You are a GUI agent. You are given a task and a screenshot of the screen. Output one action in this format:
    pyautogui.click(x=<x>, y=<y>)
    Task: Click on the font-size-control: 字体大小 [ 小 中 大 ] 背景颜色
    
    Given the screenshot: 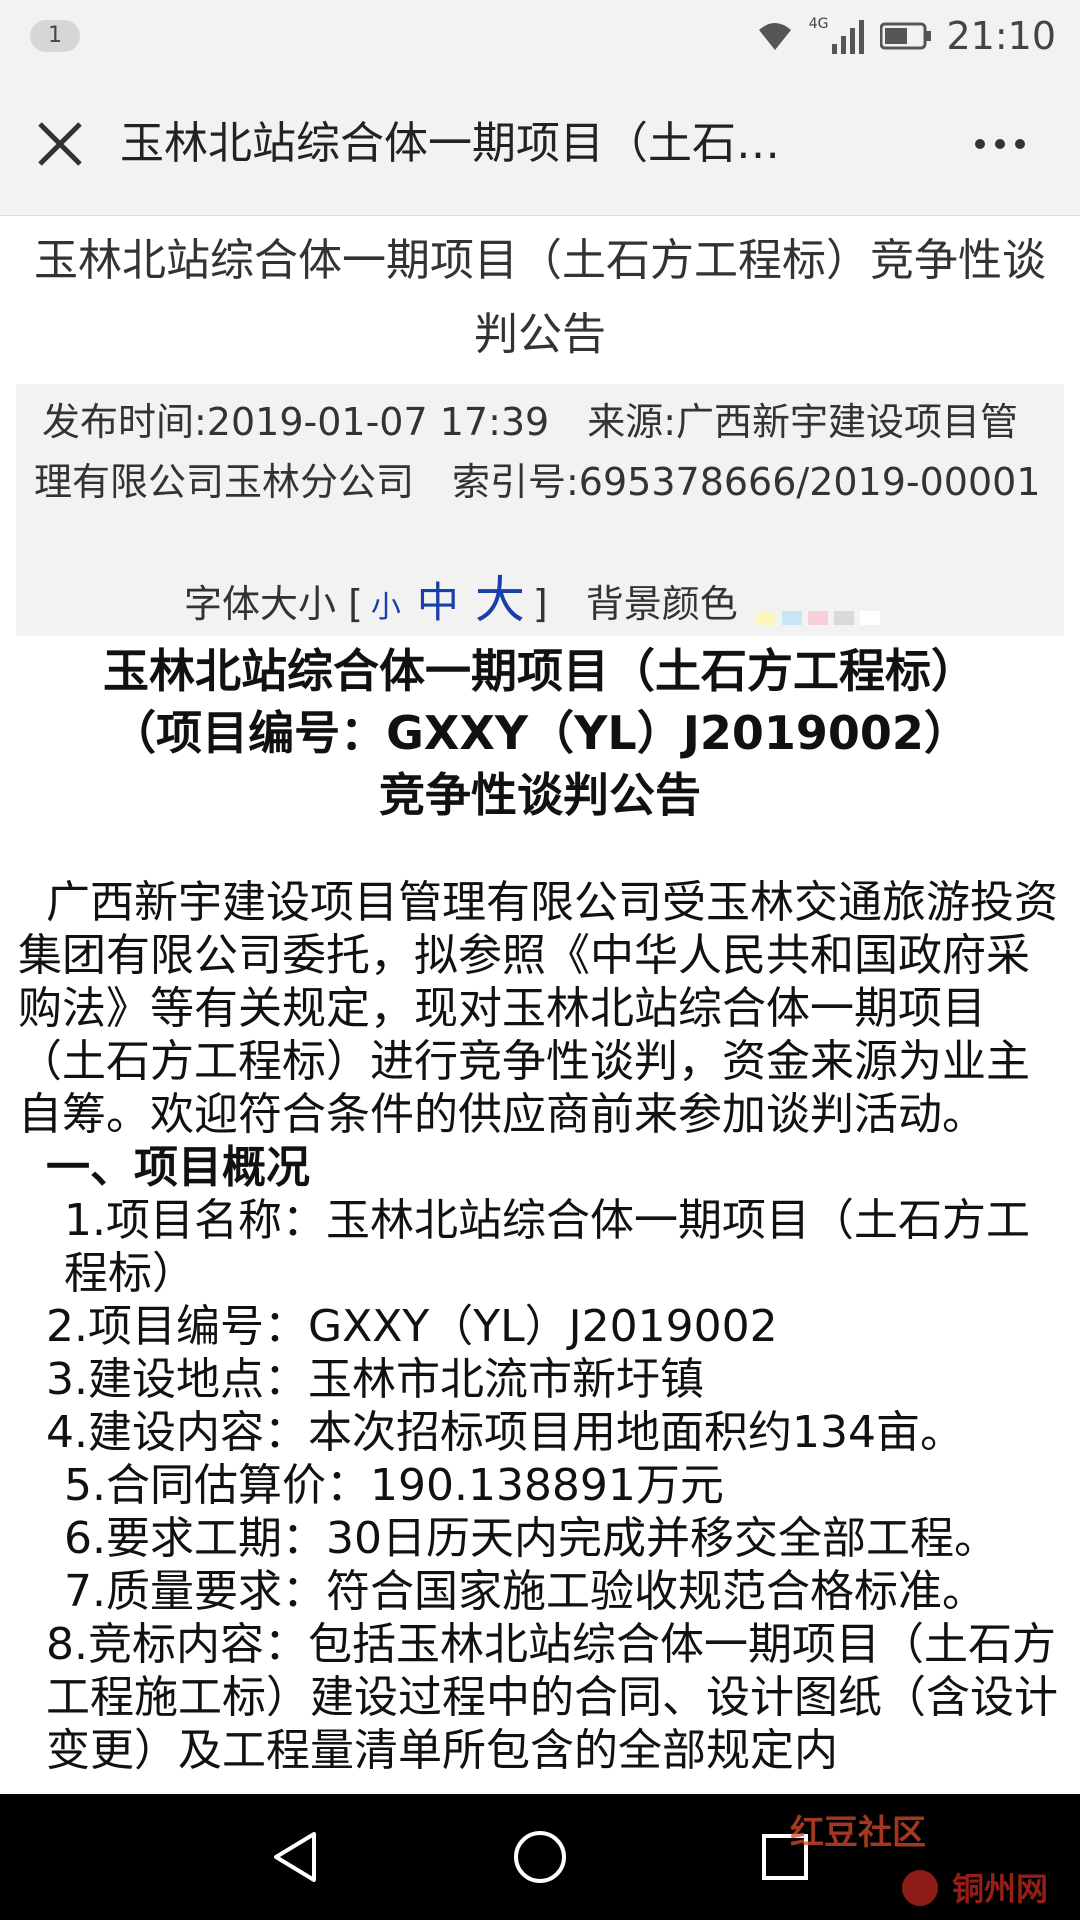 What is the action you would take?
    pyautogui.click(x=532, y=604)
    